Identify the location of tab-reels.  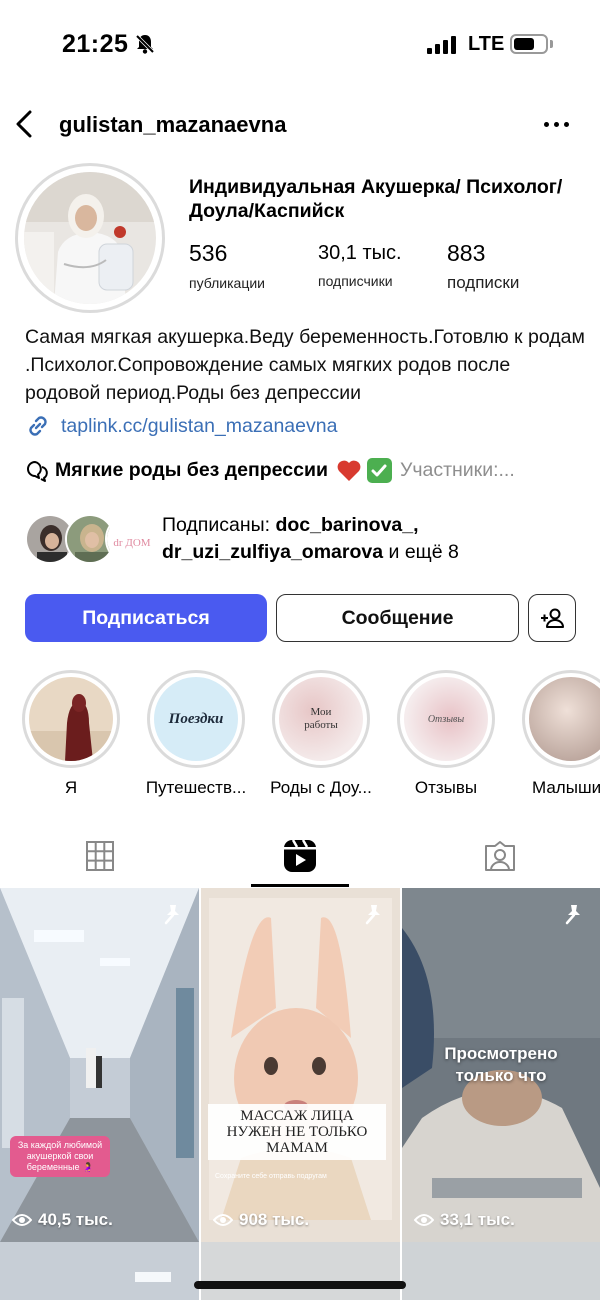
(300, 856).